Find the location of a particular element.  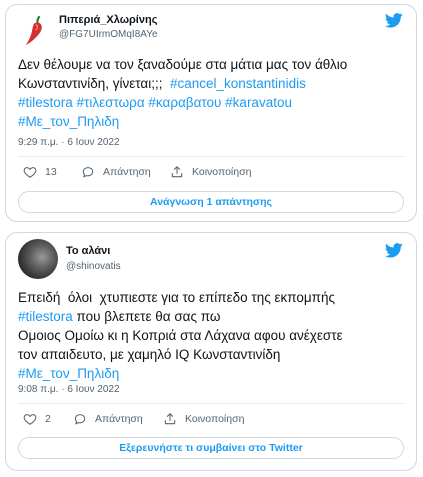

explore-twitter-button: Εξερευνήστε τι συμβαίνει στο Twitter is located at coordinates (211, 448).